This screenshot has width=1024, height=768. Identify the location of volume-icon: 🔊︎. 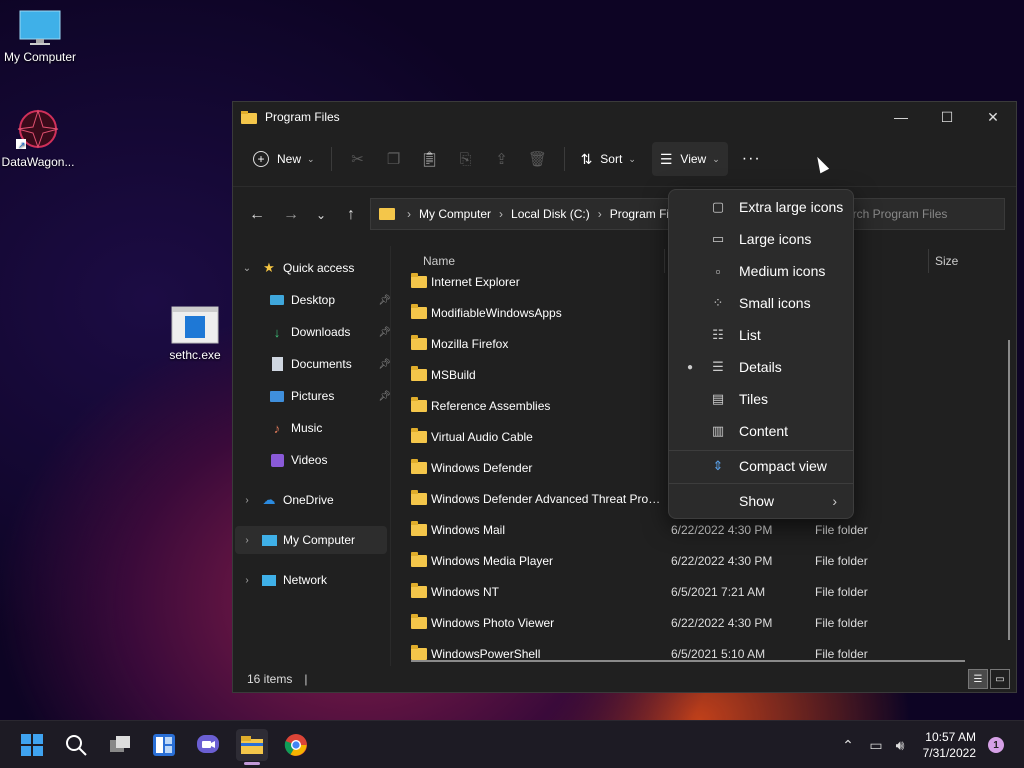
(900, 745).